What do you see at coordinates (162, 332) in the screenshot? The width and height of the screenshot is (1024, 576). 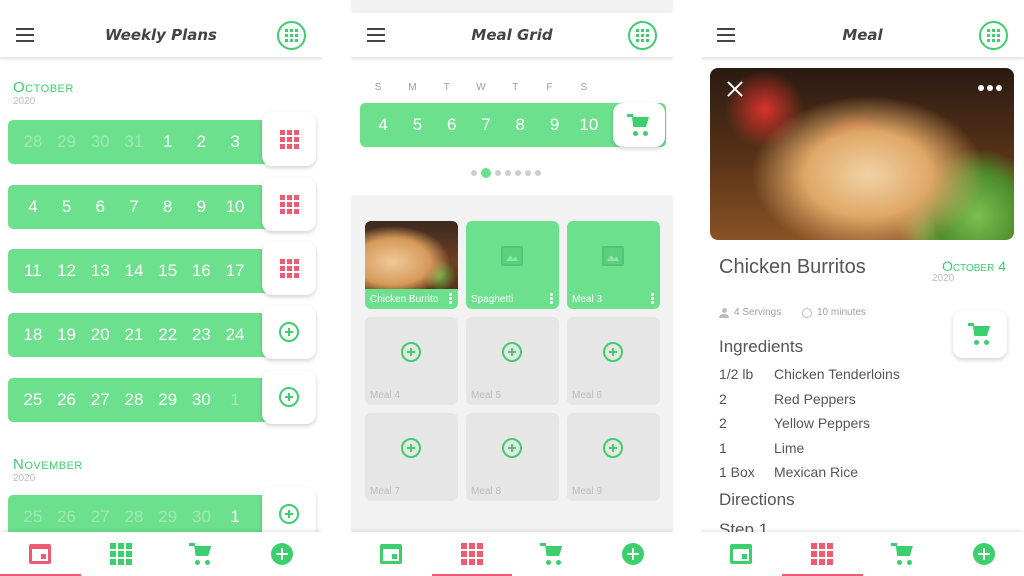 I see `week-row: 18 19 20 21 22 23 24` at bounding box center [162, 332].